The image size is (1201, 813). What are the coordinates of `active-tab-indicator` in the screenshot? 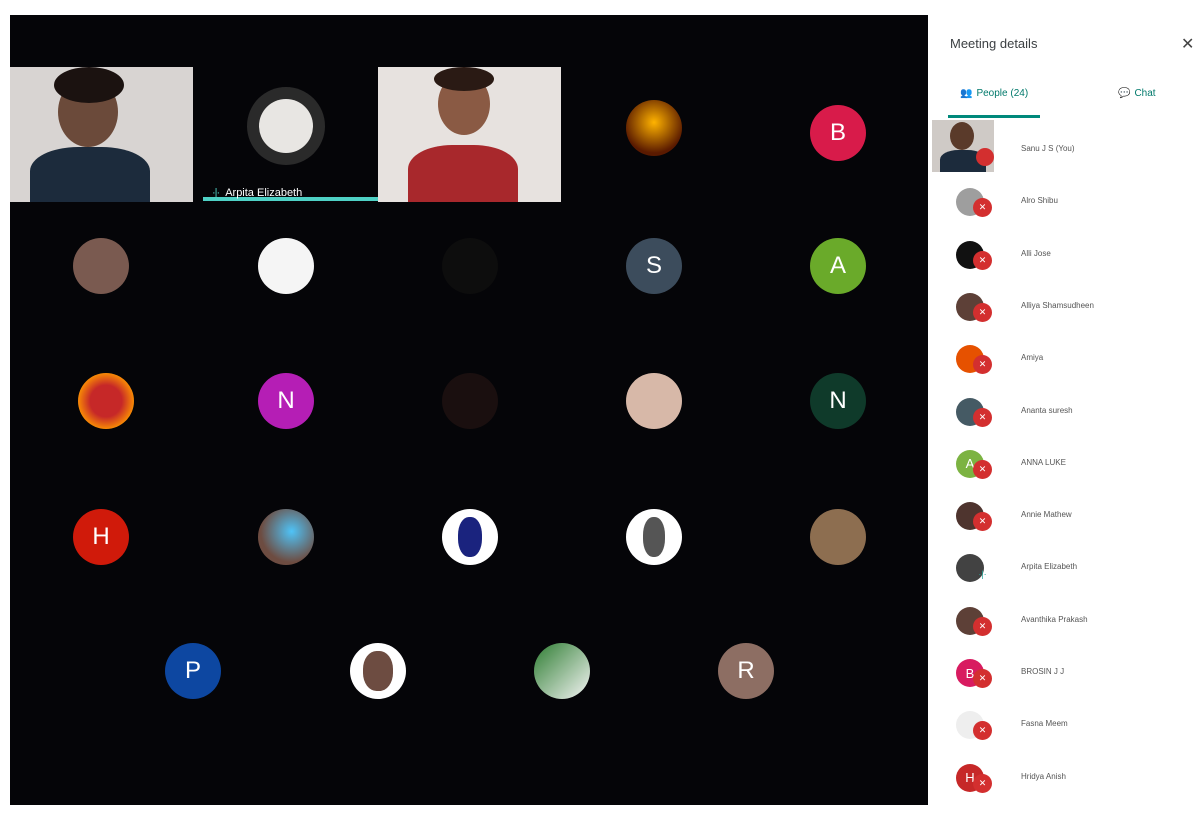 It's located at (994, 116).